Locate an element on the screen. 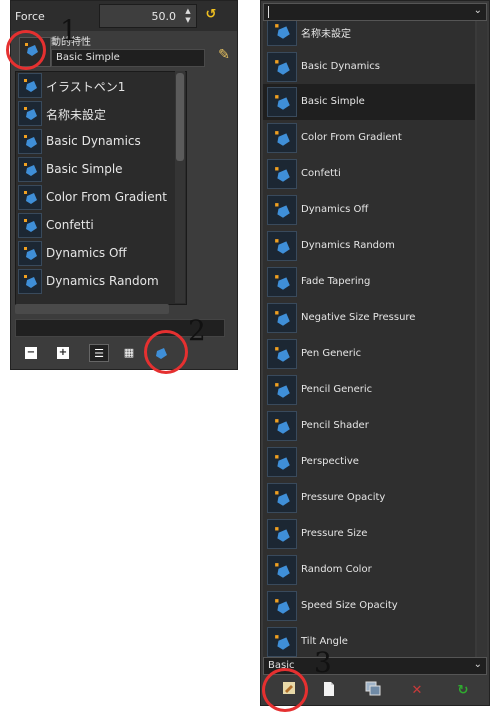  text-caret is located at coordinates (268, 12).